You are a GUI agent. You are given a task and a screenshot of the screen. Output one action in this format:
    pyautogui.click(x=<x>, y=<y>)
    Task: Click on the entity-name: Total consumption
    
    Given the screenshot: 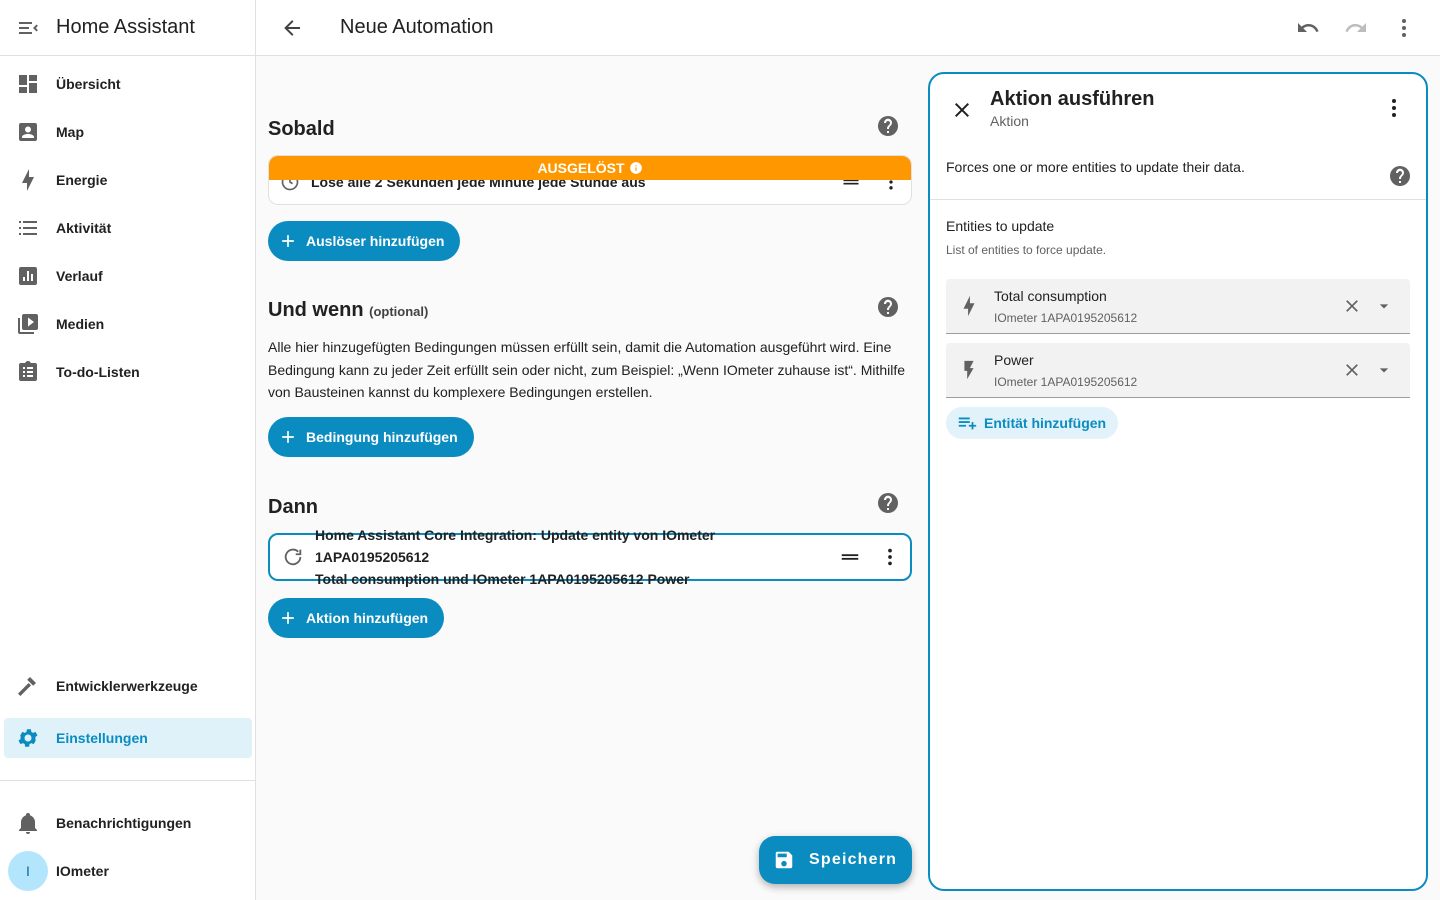 What is the action you would take?
    pyautogui.click(x=1050, y=296)
    